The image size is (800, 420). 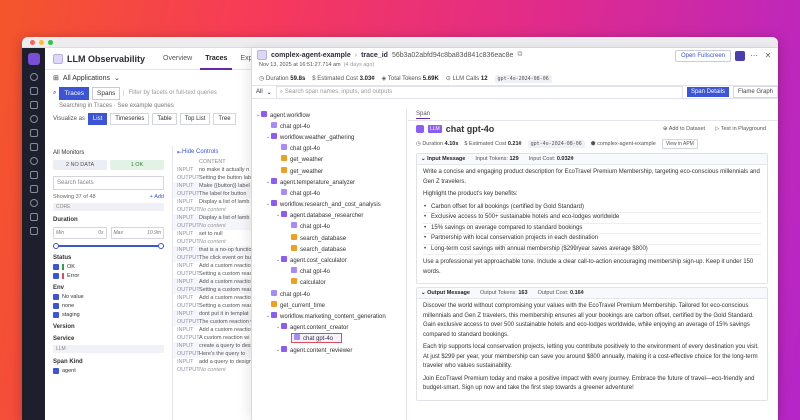 I want to click on tab-overview: Overview, so click(x=177, y=59).